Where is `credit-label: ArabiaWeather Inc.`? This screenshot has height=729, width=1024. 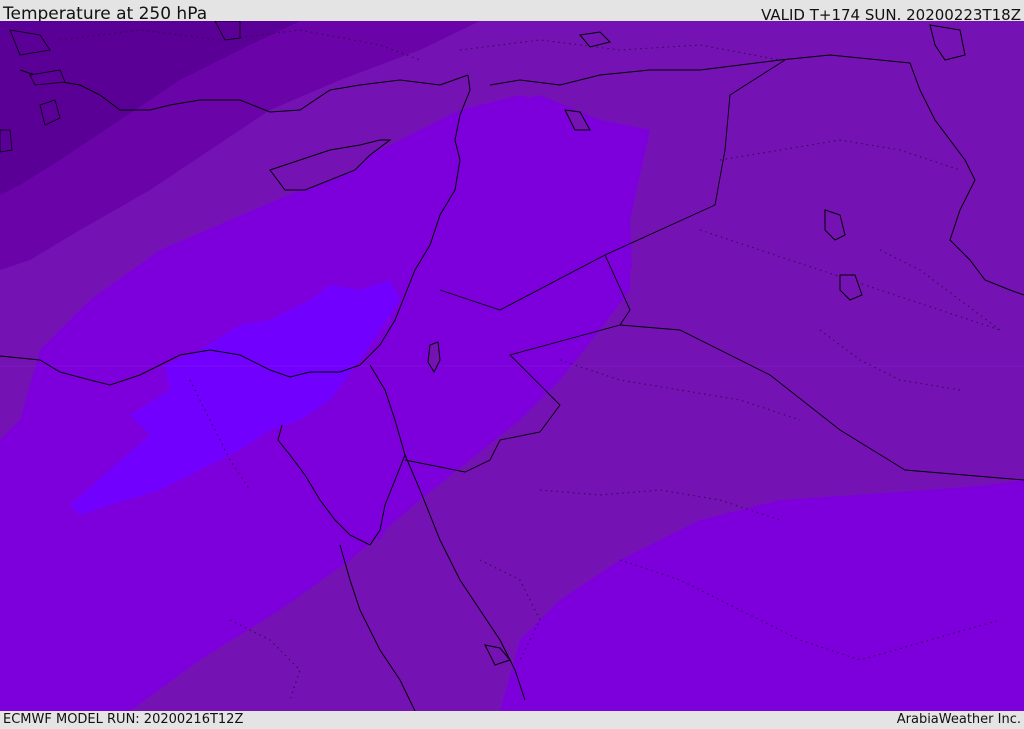
credit-label: ArabiaWeather Inc. is located at coordinates (958, 719).